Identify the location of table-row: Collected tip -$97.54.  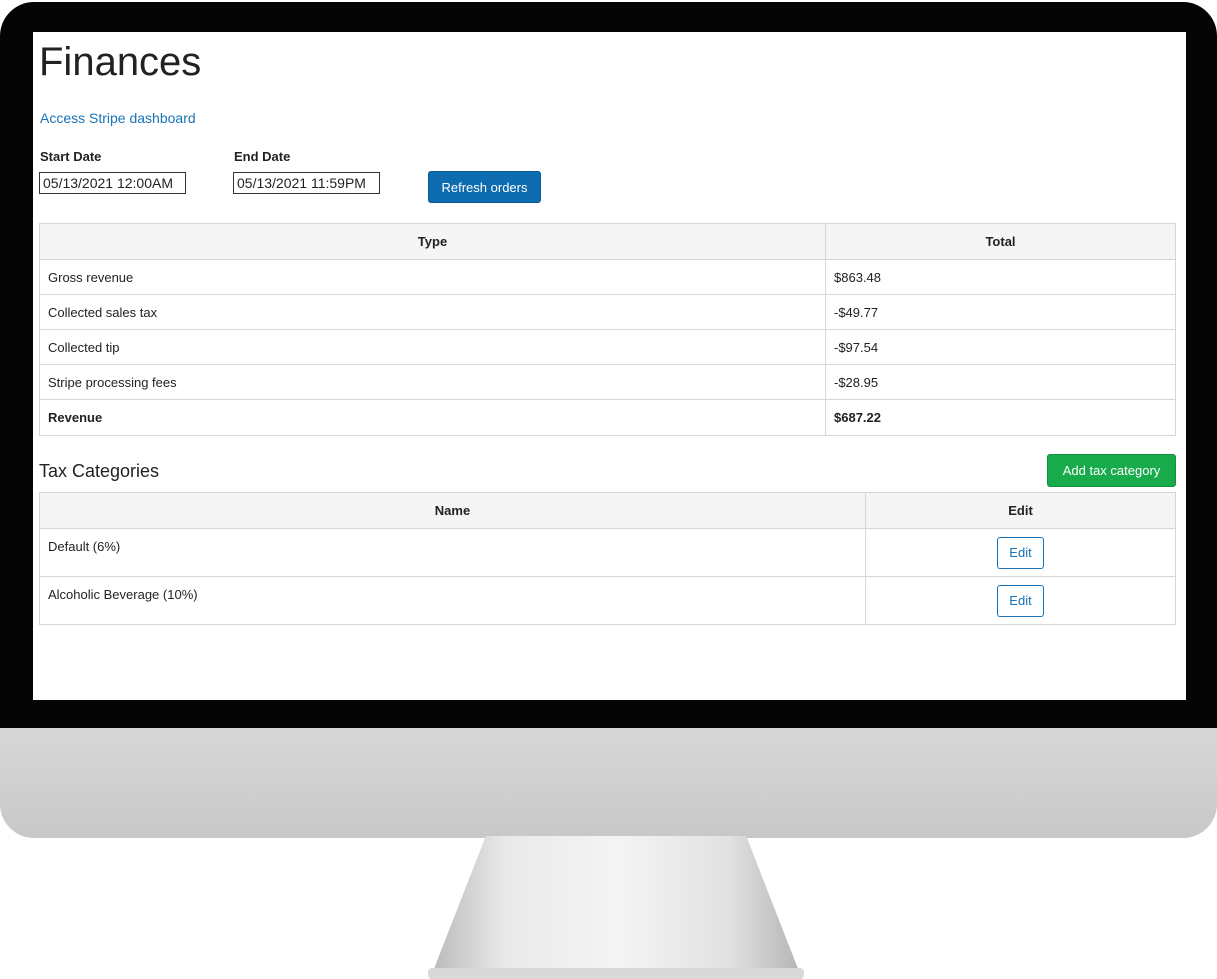
(607, 347).